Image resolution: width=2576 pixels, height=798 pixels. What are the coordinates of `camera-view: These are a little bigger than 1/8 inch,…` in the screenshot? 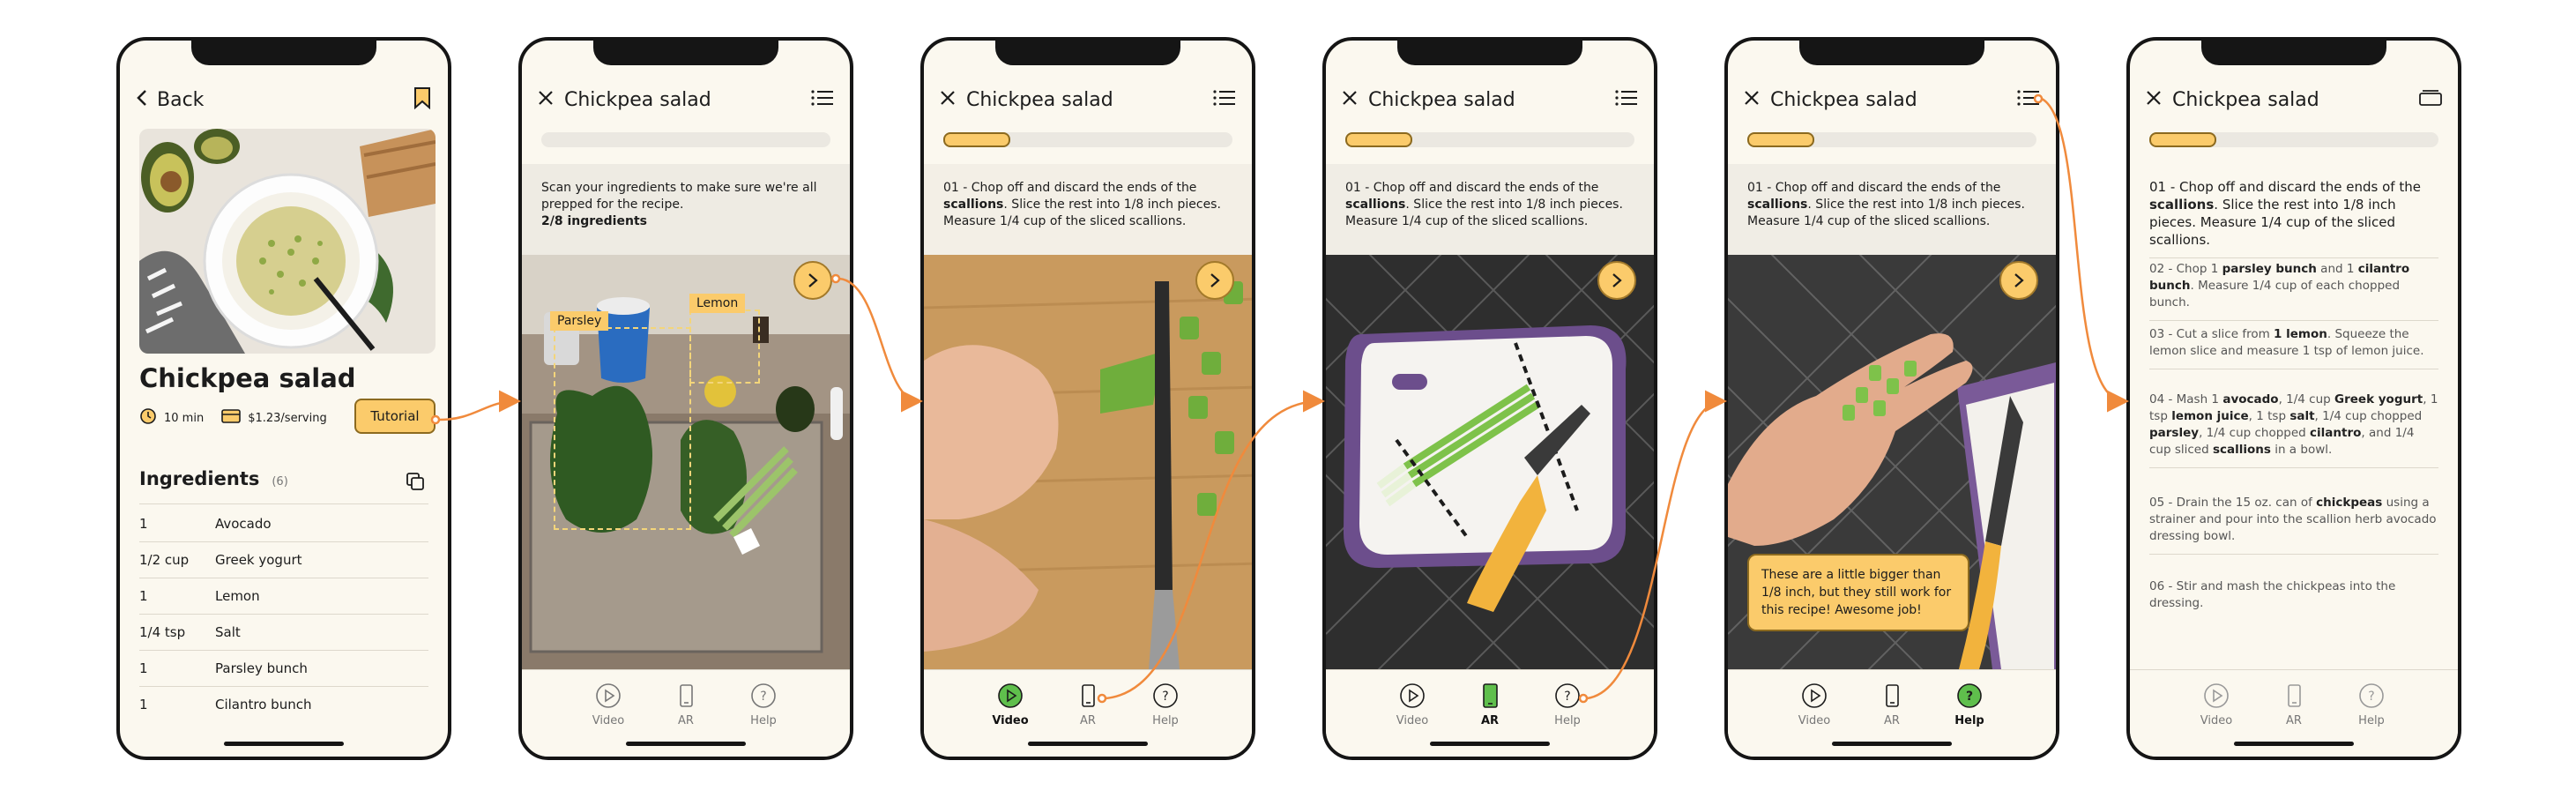 It's located at (1892, 462).